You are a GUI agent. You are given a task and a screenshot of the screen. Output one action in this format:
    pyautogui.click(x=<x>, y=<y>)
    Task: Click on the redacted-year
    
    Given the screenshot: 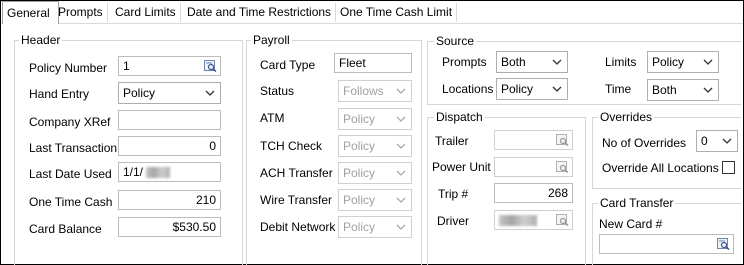 What is the action you would take?
    pyautogui.click(x=158, y=173)
    